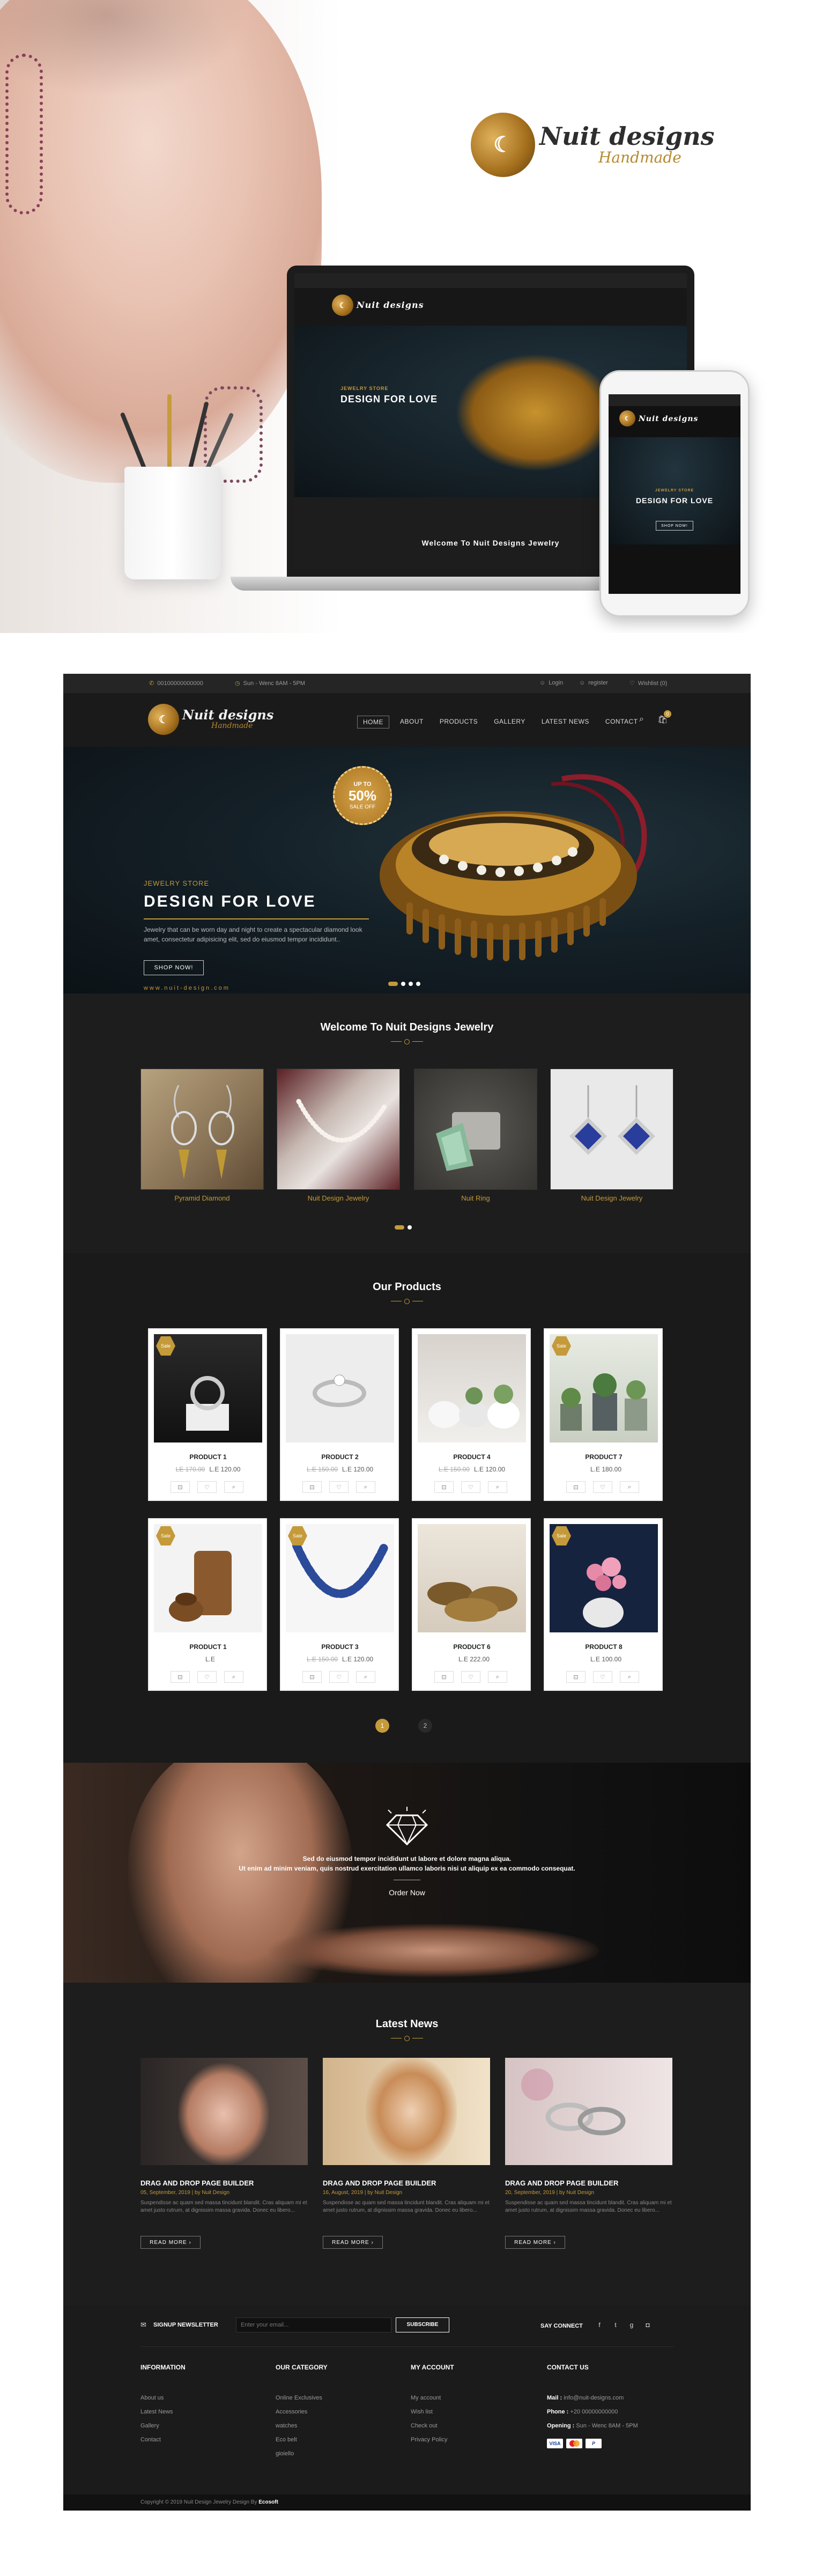 This screenshot has width=815, height=2576. What do you see at coordinates (313, 2324) in the screenshot?
I see `newsletter-email-input` at bounding box center [313, 2324].